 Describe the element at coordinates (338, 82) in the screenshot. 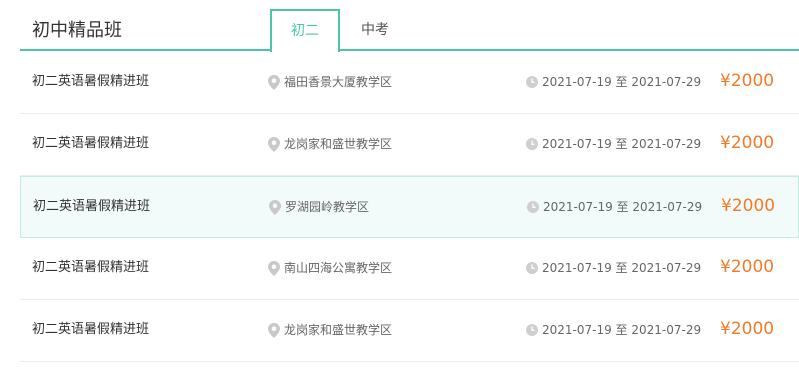

I see `location-text: 福田香景大厦教学区` at that location.